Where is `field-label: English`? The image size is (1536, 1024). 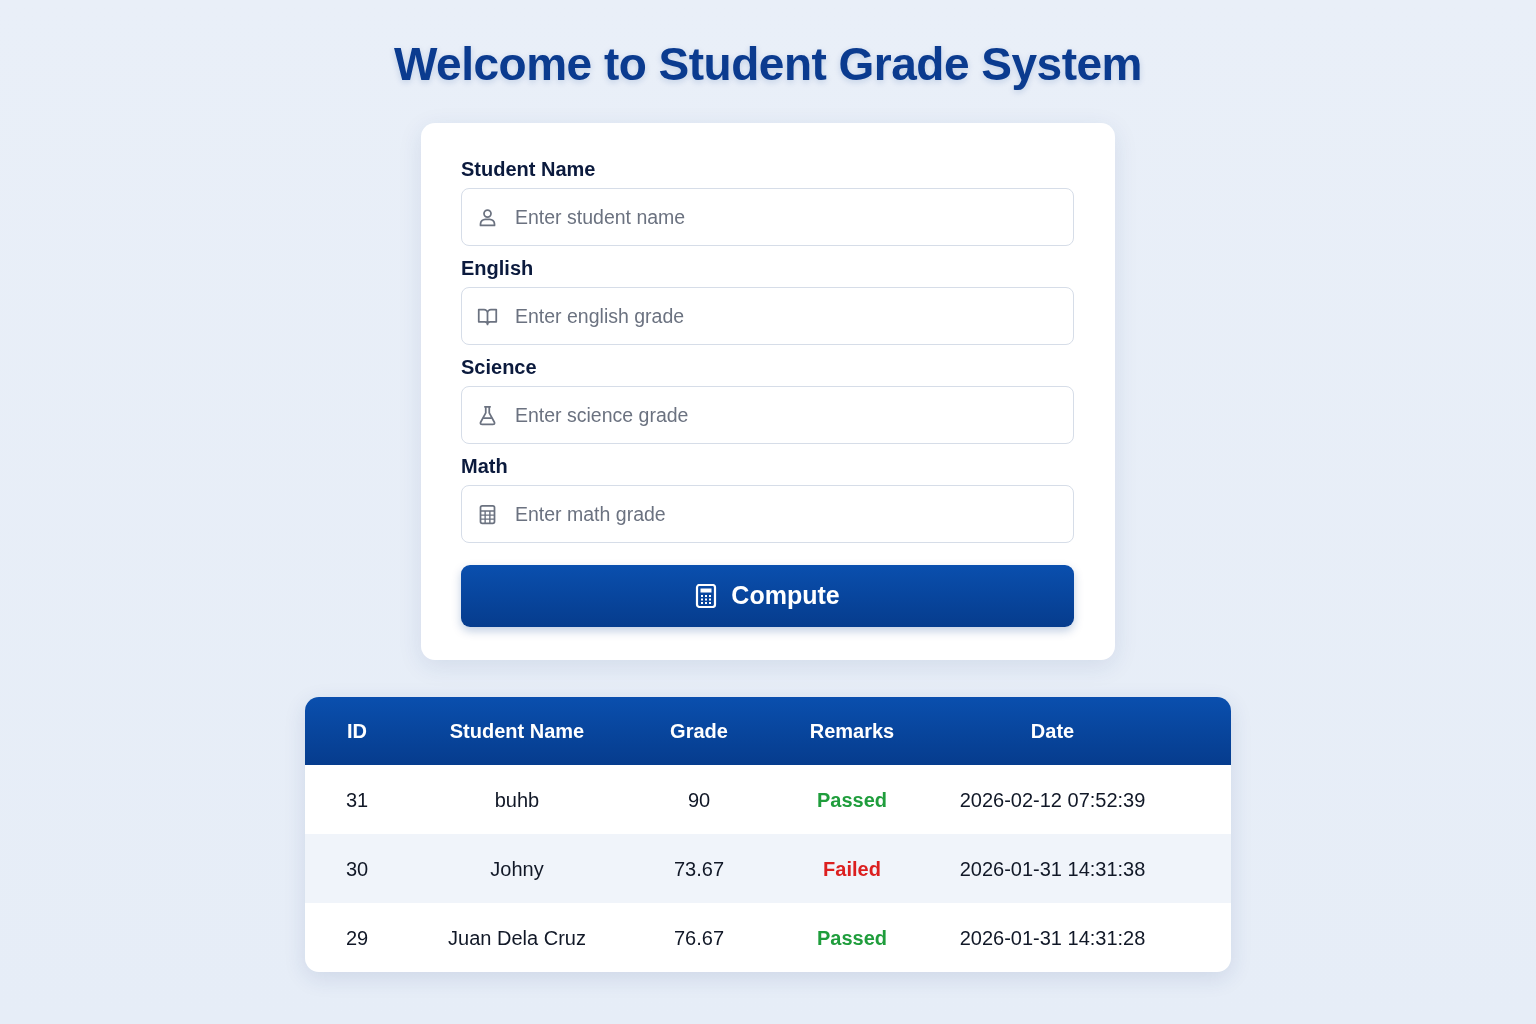 field-label: English is located at coordinates (498, 268).